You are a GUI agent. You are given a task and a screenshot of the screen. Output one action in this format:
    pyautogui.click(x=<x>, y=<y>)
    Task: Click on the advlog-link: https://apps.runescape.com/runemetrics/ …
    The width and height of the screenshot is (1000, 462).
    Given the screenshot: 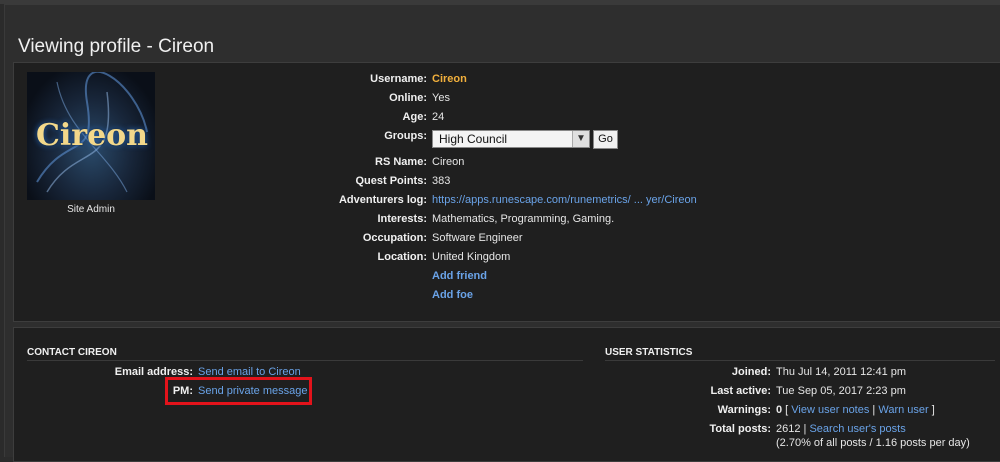 What is the action you would take?
    pyautogui.click(x=564, y=200)
    